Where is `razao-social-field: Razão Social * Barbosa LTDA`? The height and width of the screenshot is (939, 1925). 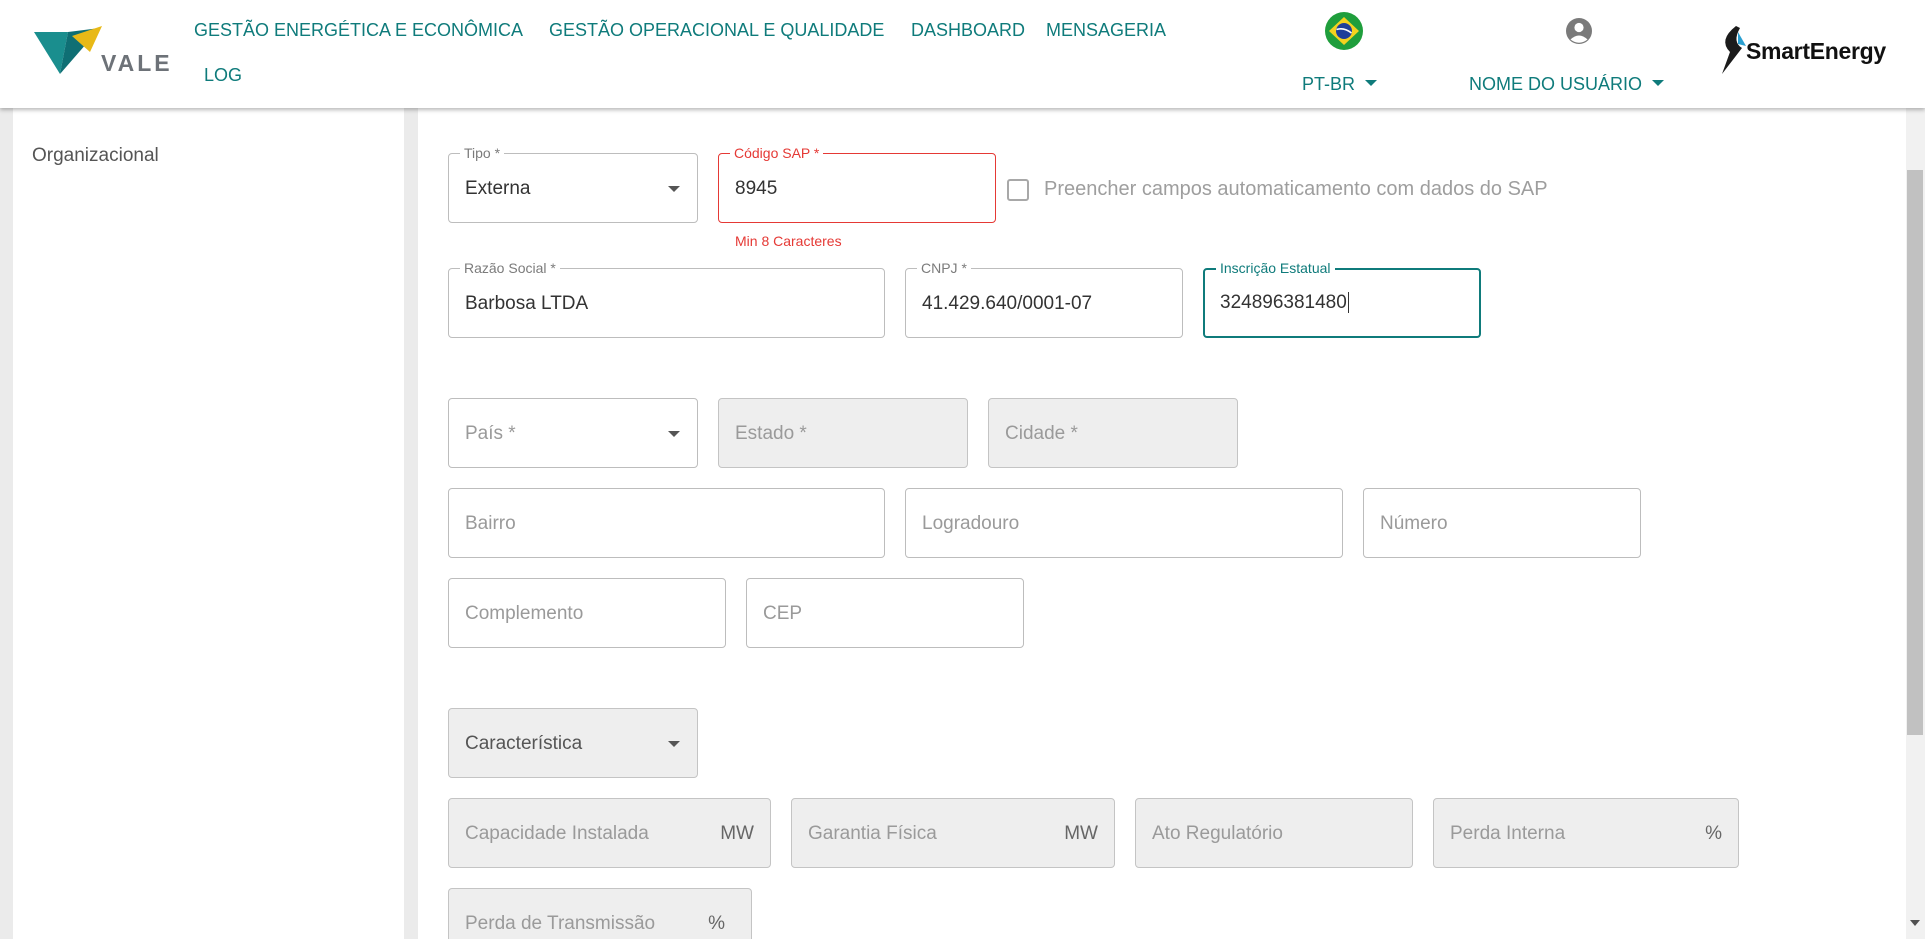 razao-social-field: Razão Social * Barbosa LTDA is located at coordinates (666, 299).